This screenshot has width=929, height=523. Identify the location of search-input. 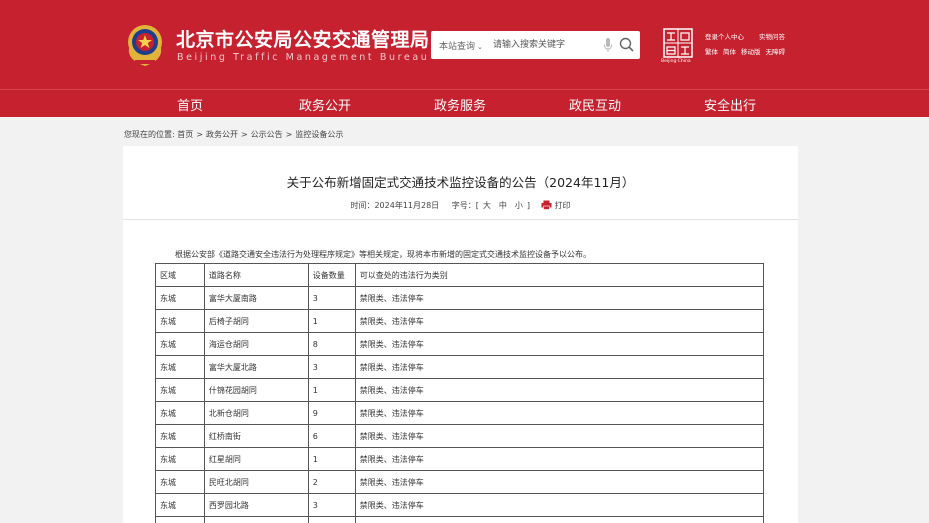
(543, 45).